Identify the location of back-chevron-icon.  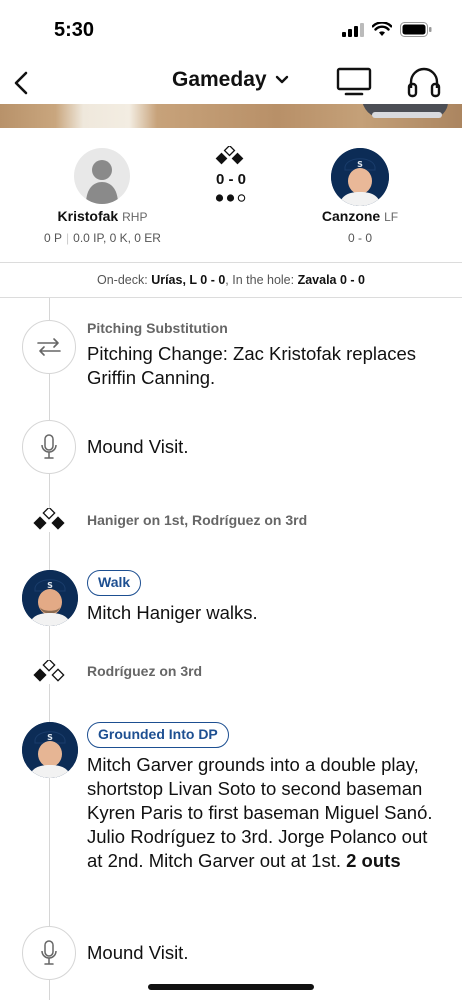
(21, 83).